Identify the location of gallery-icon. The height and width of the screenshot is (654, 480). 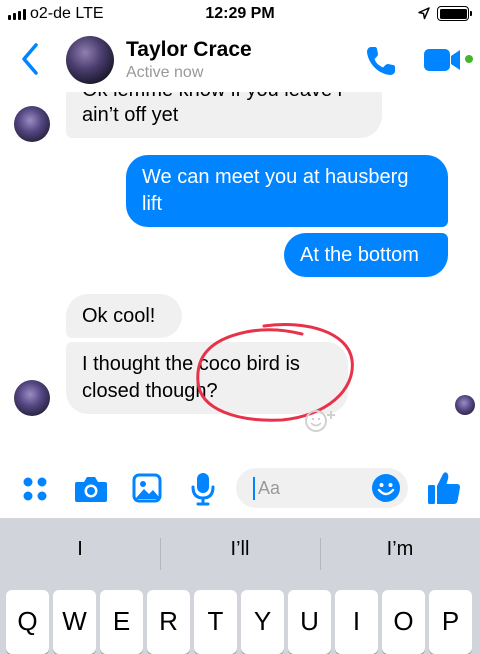
(147, 488).